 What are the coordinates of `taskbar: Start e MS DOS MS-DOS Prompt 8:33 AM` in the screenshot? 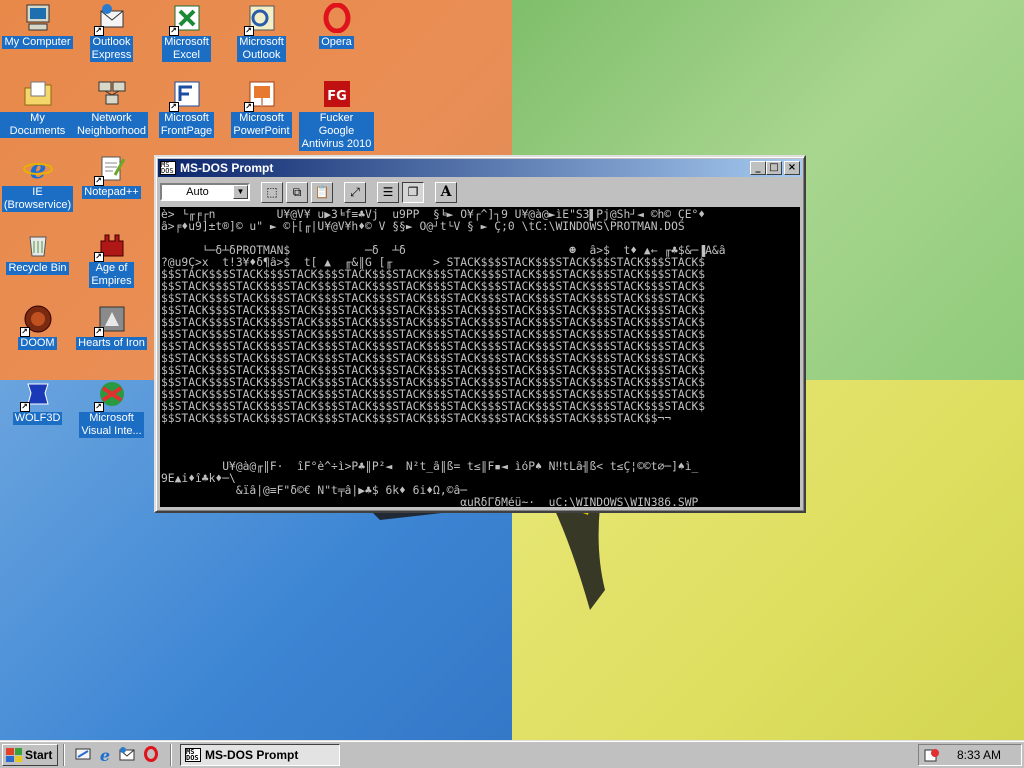 It's located at (512, 754).